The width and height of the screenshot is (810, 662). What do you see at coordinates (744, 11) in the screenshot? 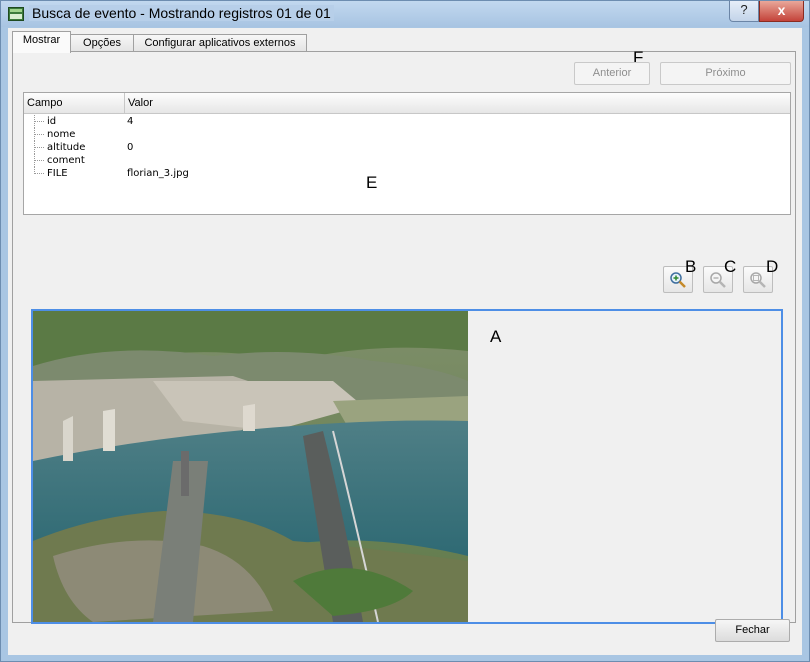
I see `help-button: ?` at bounding box center [744, 11].